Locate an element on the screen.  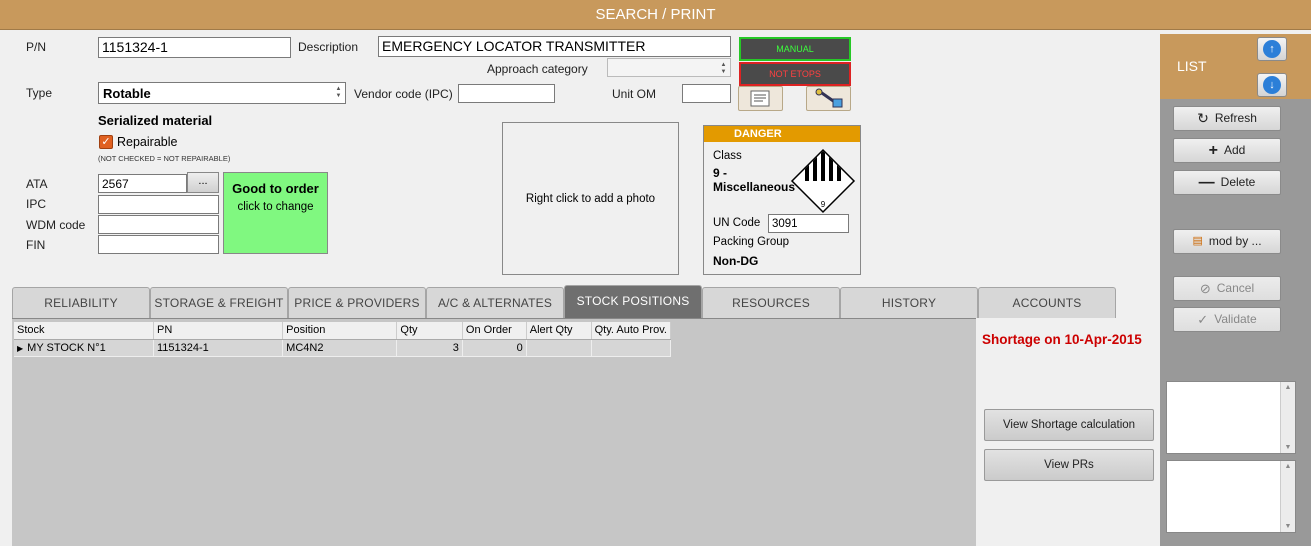
refresh-label: Refresh is located at coordinates (1235, 118).